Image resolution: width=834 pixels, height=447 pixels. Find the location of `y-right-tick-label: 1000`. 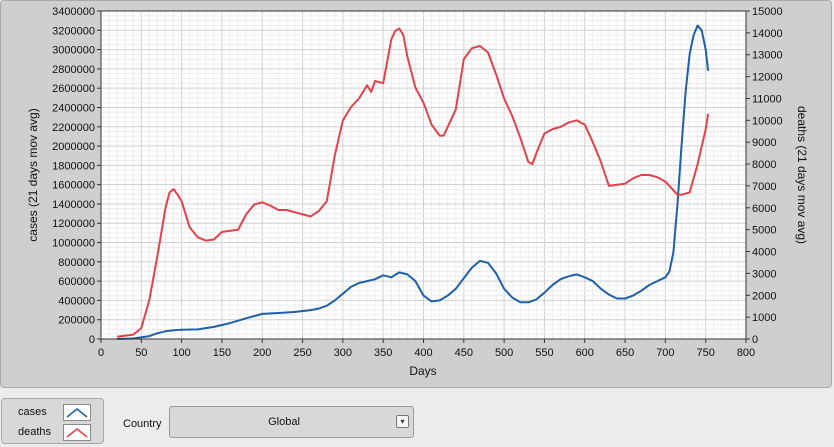

y-right-tick-label: 1000 is located at coordinates (764, 318).